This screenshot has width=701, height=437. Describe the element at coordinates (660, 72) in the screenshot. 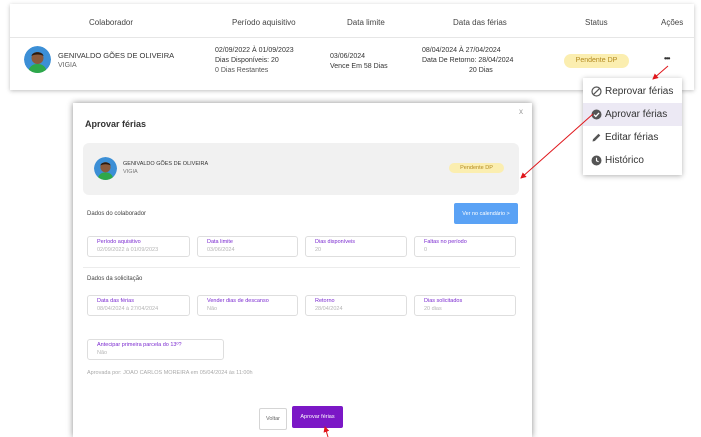

I see `arrow-to-menu` at that location.